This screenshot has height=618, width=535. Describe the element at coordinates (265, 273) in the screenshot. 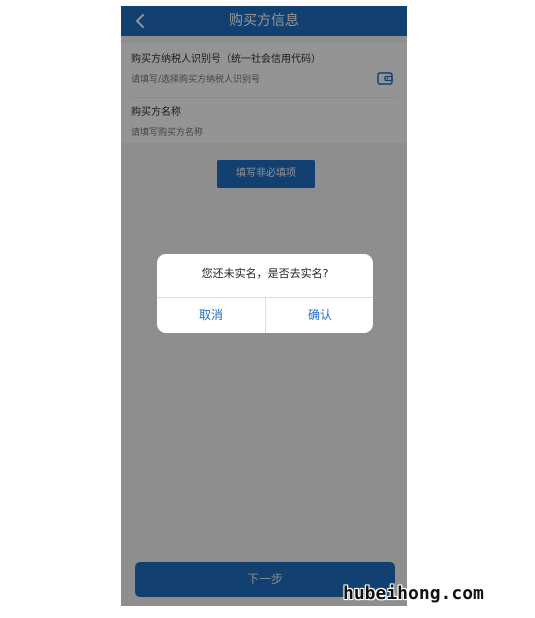

I see `dialog-message: 您还未实名，是否去实名?` at that location.